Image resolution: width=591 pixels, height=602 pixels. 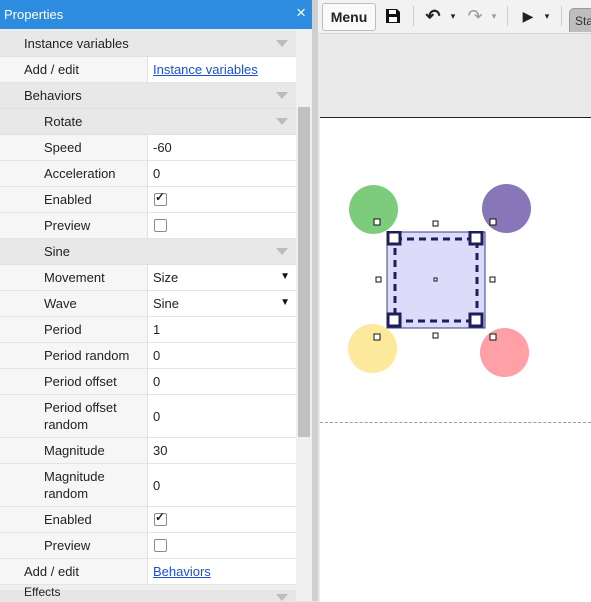 I want to click on main-toolbar: Menu ↶ ▾ ↷ ▾ ▶ ▾ Sta, so click(x=454, y=17).